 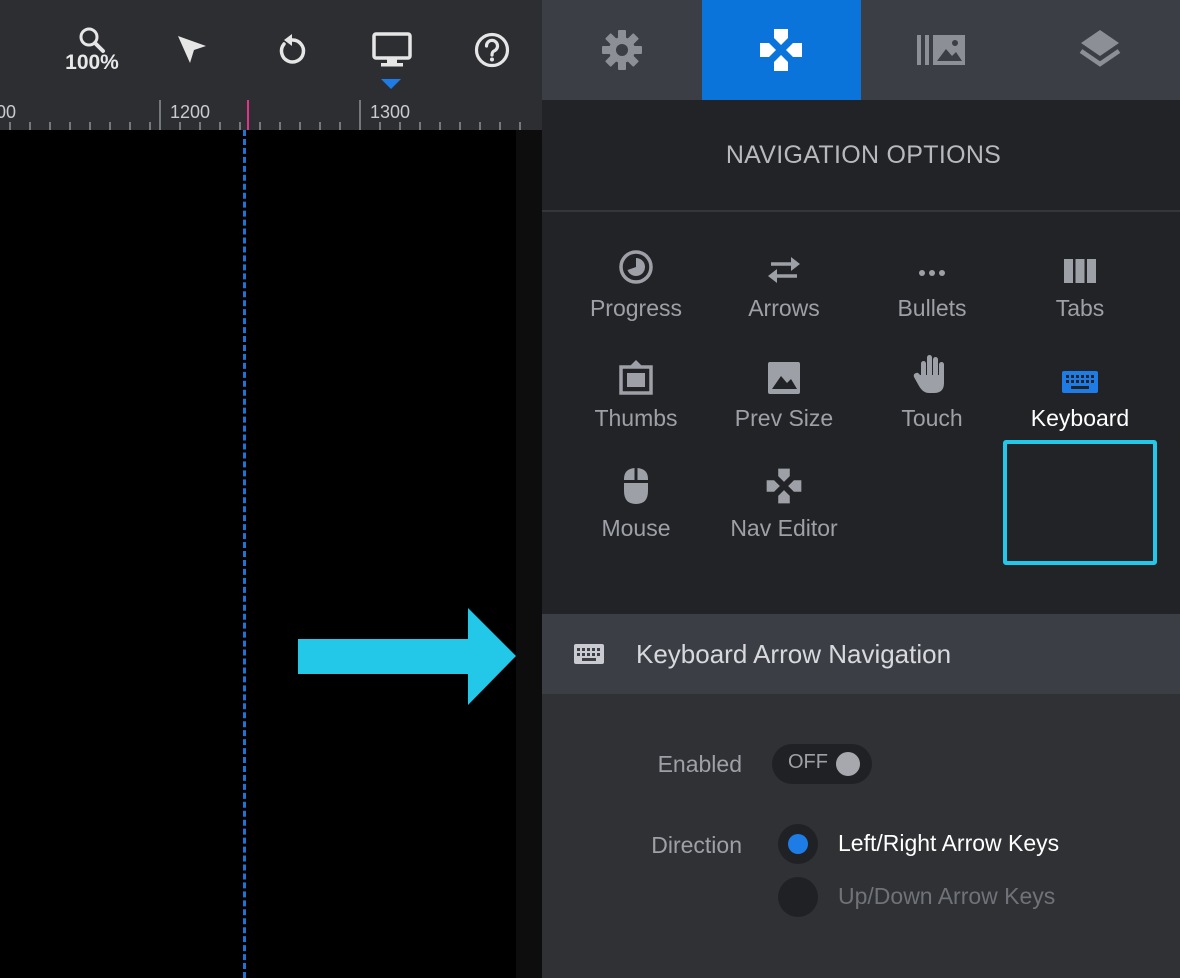 I want to click on select-tool-button, so click(x=192, y=50).